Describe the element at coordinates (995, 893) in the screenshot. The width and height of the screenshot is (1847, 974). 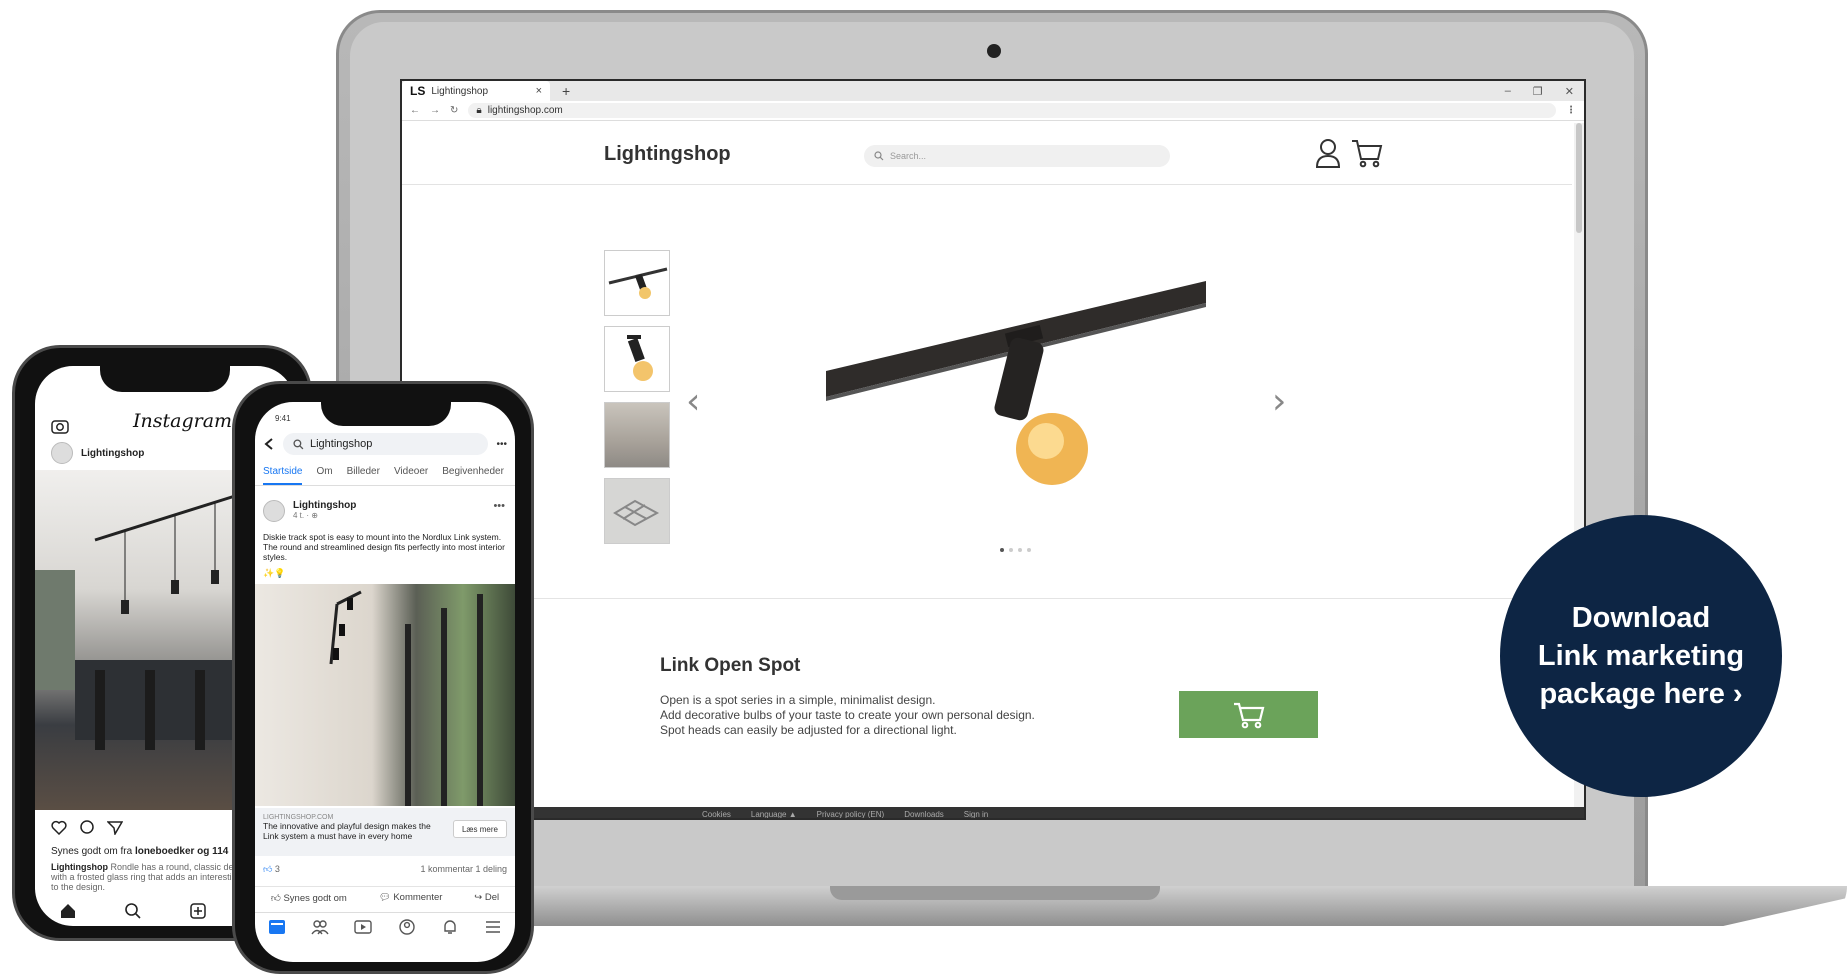
I see `laptop-hinge-notch` at that location.